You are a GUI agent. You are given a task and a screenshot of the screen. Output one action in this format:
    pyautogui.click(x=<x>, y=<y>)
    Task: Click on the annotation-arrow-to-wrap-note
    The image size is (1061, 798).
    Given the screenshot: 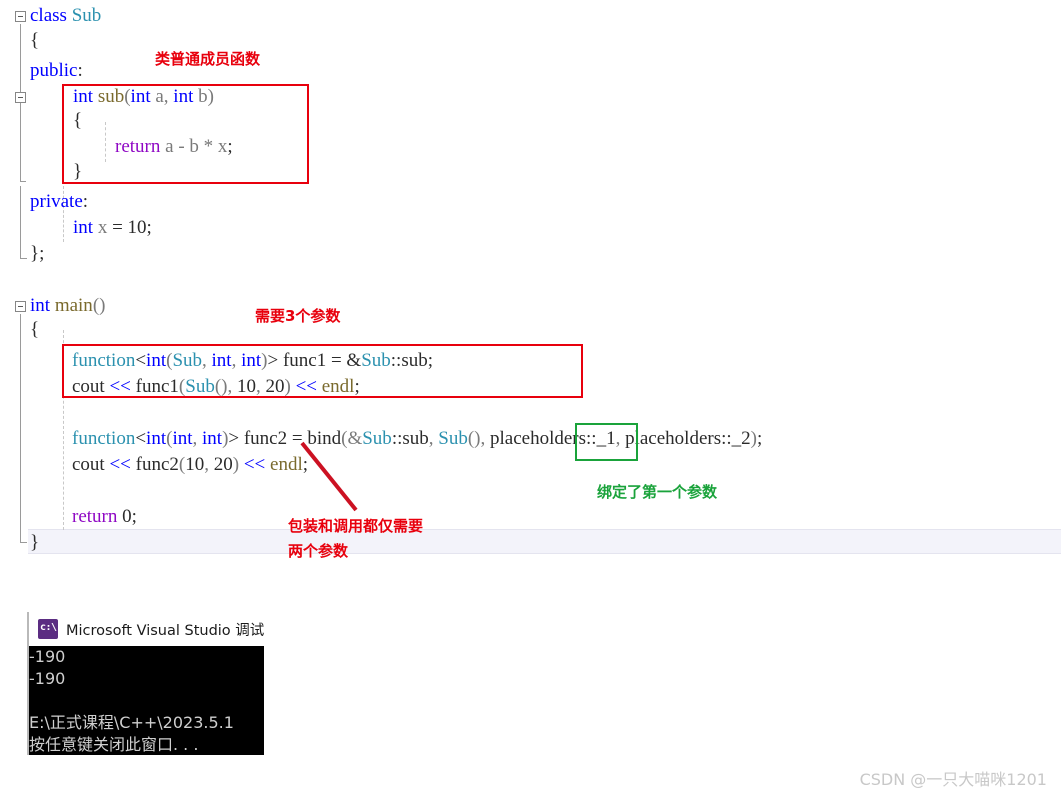 What is the action you would take?
    pyautogui.click(x=329, y=476)
    